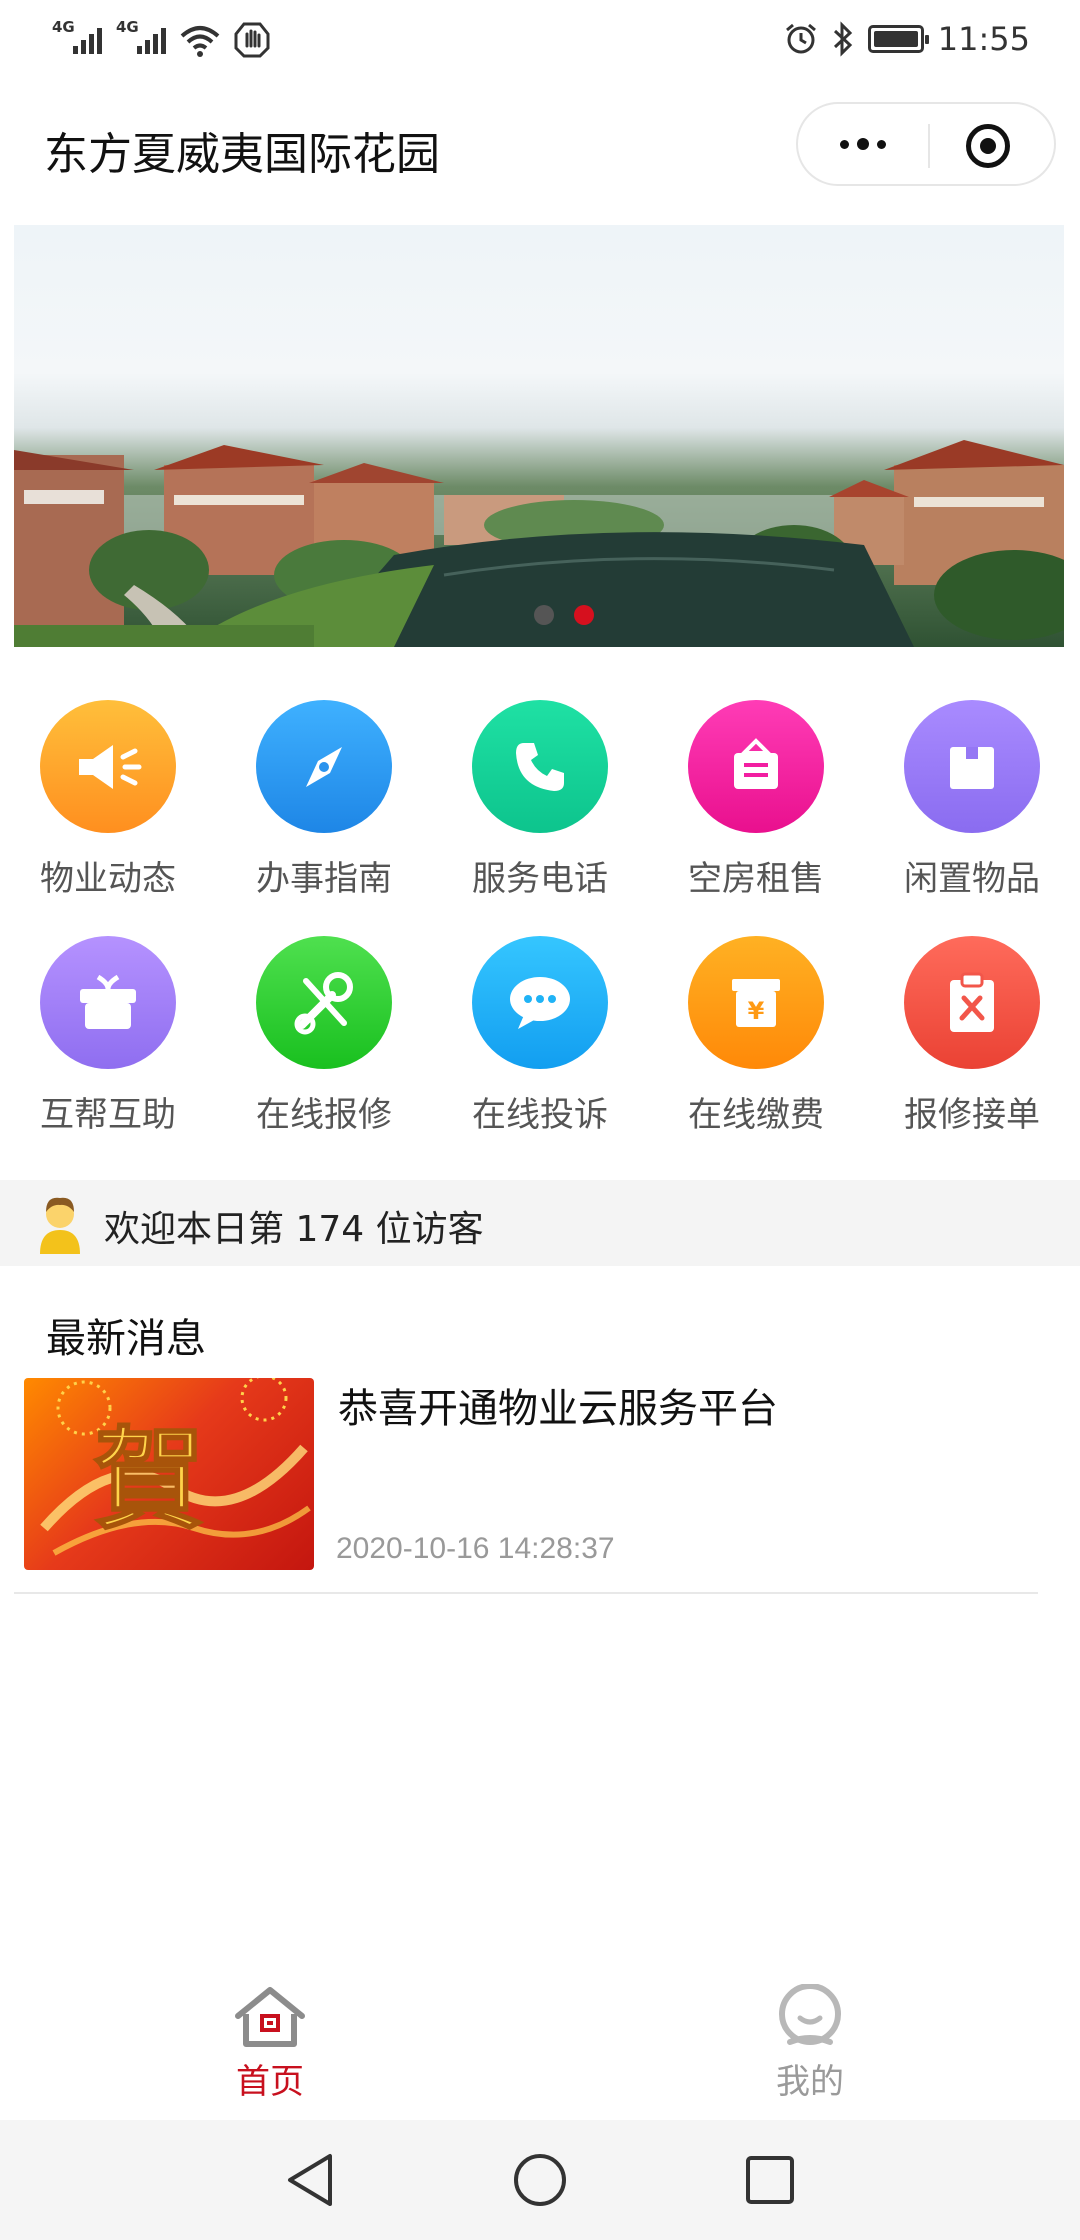 This screenshot has height=2240, width=1080. Describe the element at coordinates (540, 2045) in the screenshot. I see `bottom-tab-bar: 首页 我的` at that location.